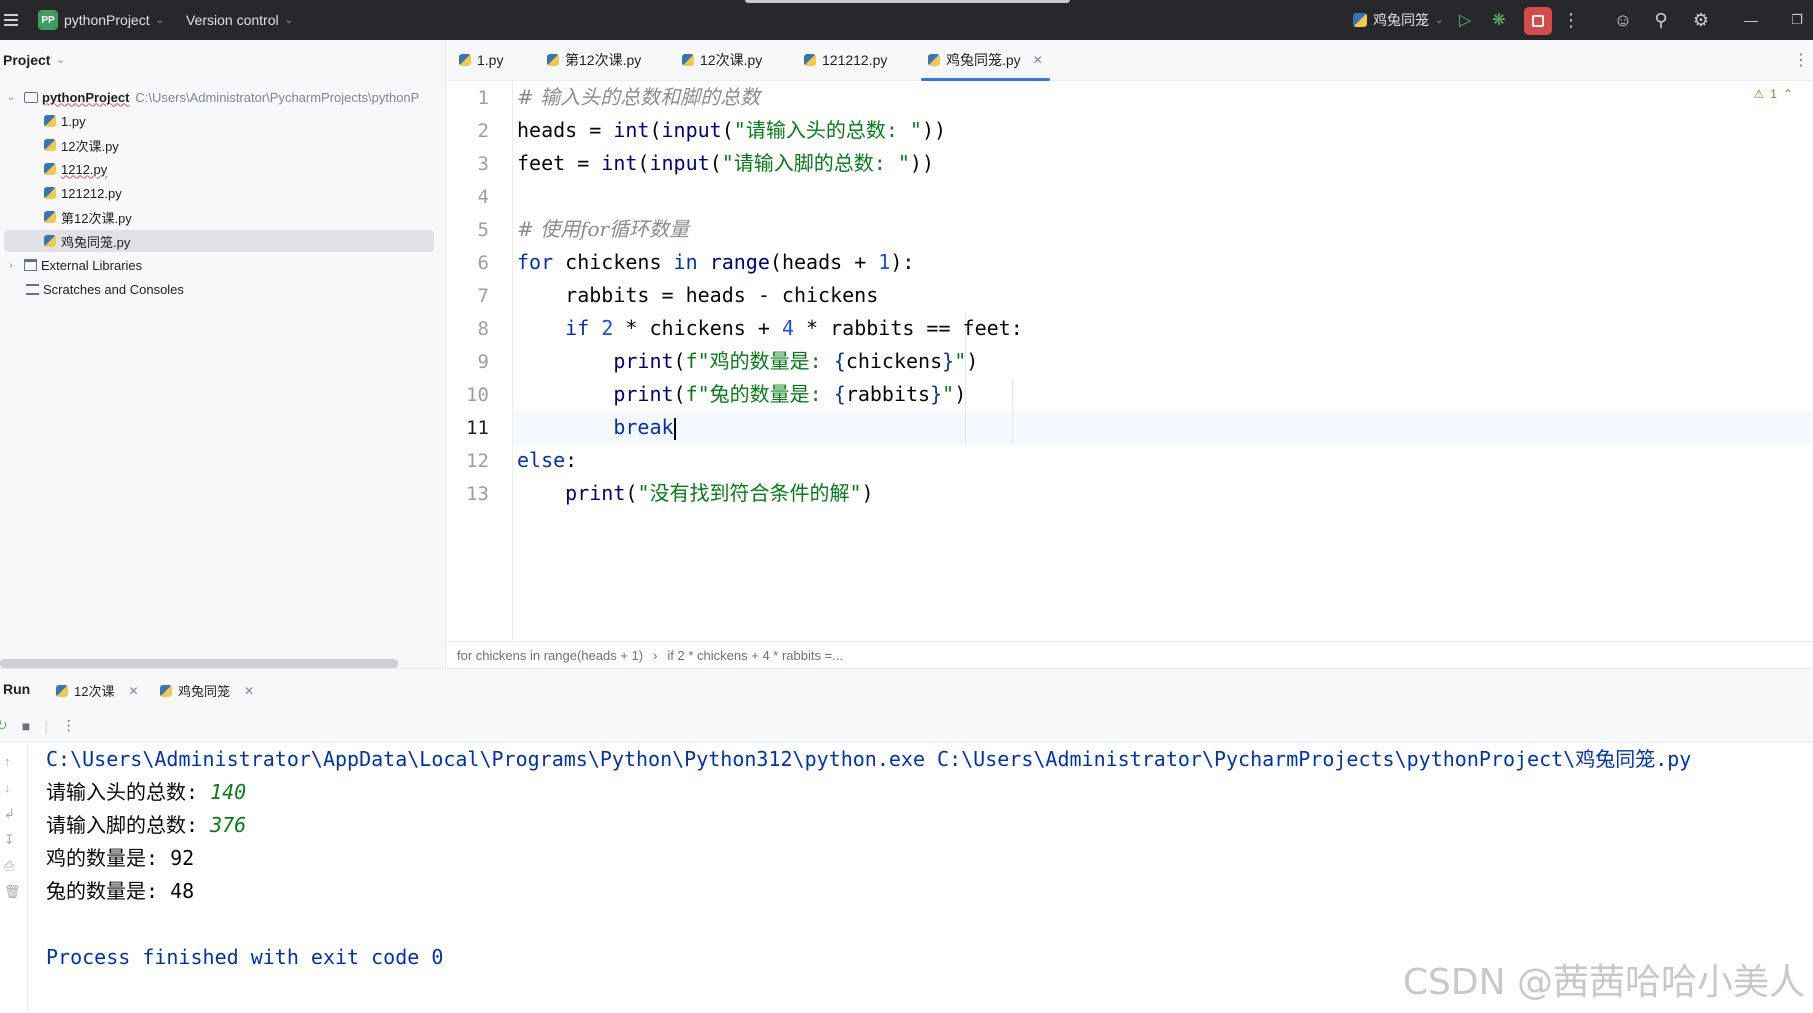  I want to click on version-control-menu: Version control ⌄, so click(239, 20).